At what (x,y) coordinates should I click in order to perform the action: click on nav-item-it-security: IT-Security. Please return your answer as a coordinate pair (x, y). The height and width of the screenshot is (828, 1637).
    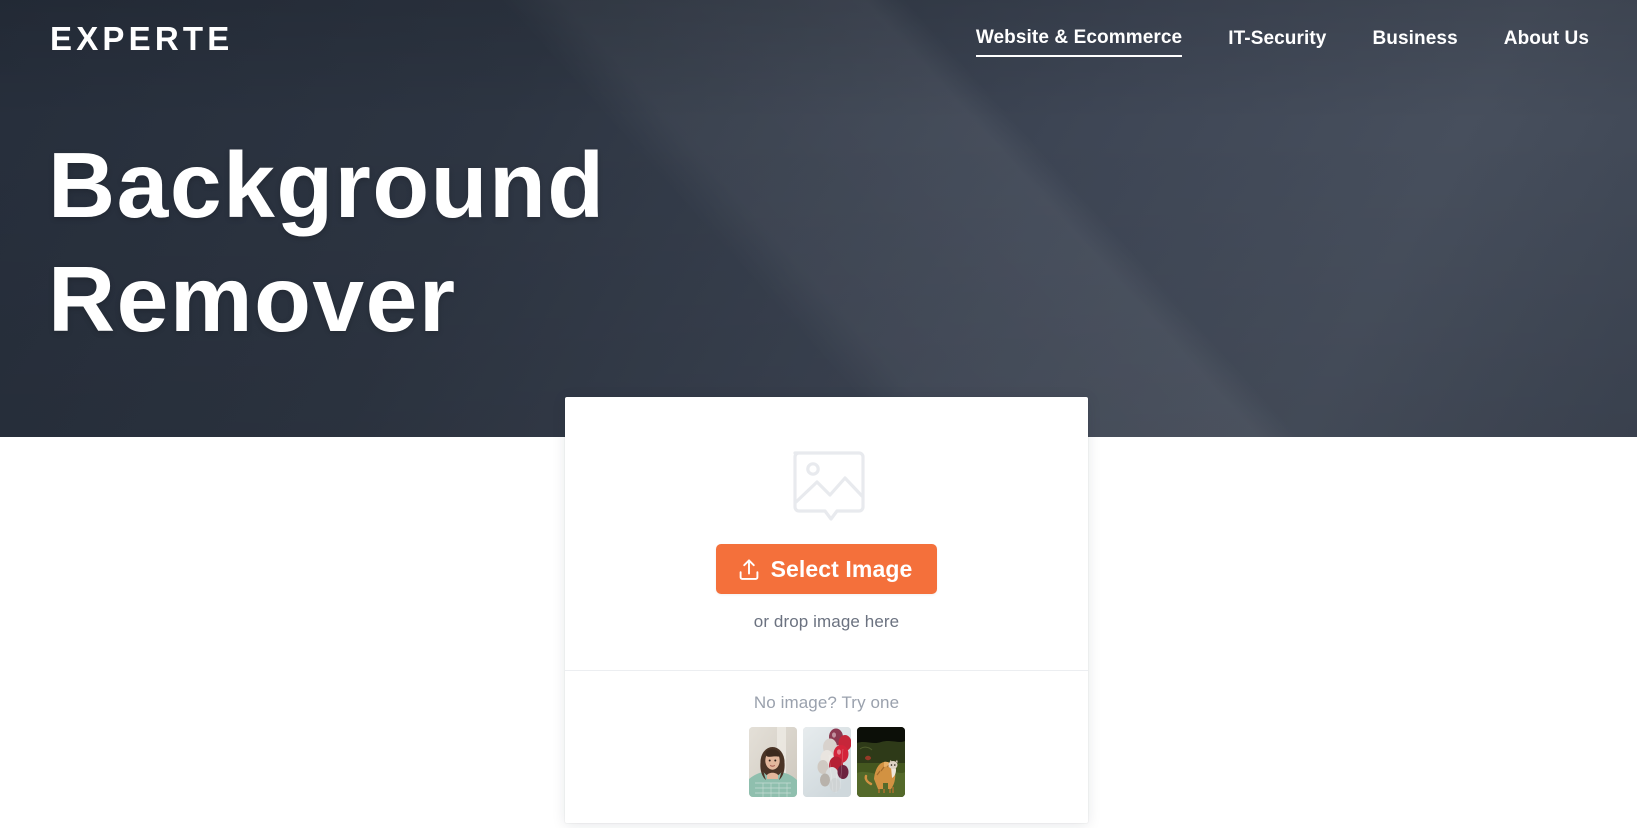
    Looking at the image, I should click on (1277, 41).